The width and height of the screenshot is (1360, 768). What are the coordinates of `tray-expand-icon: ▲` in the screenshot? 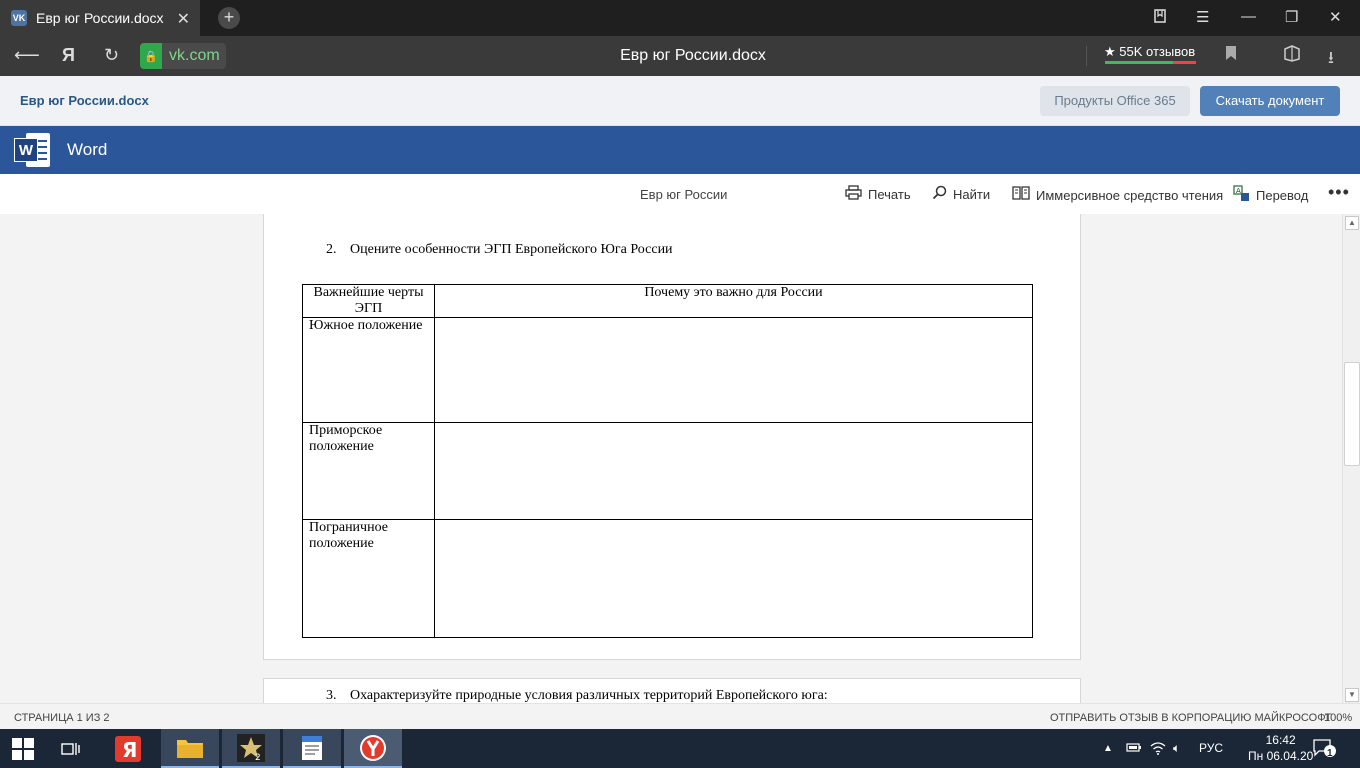 It's located at (1108, 748).